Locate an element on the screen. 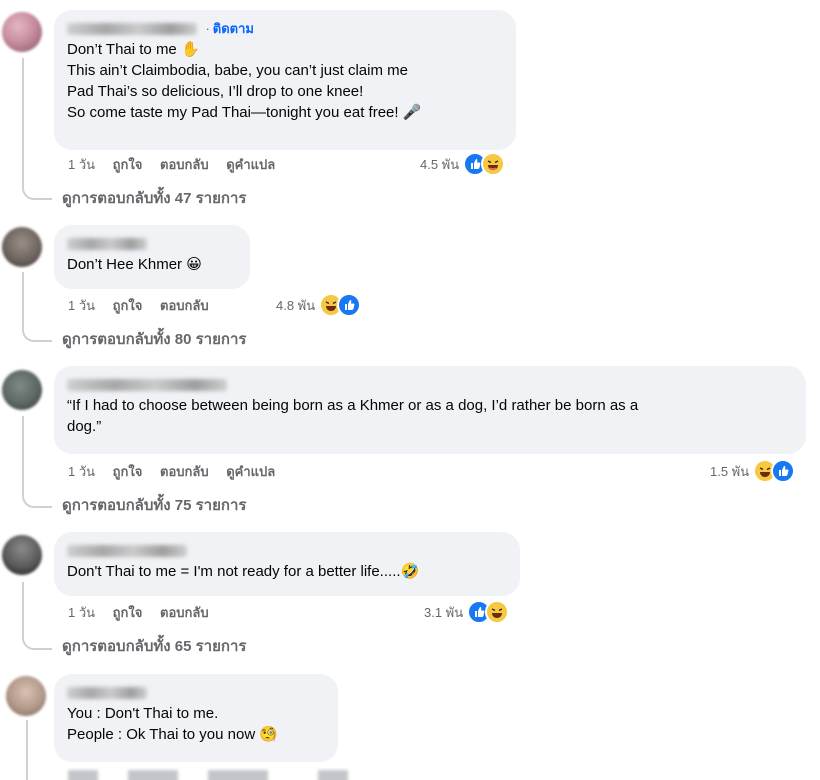  comment-line: People : Ok Thai to you now 🧐 is located at coordinates (173, 734).